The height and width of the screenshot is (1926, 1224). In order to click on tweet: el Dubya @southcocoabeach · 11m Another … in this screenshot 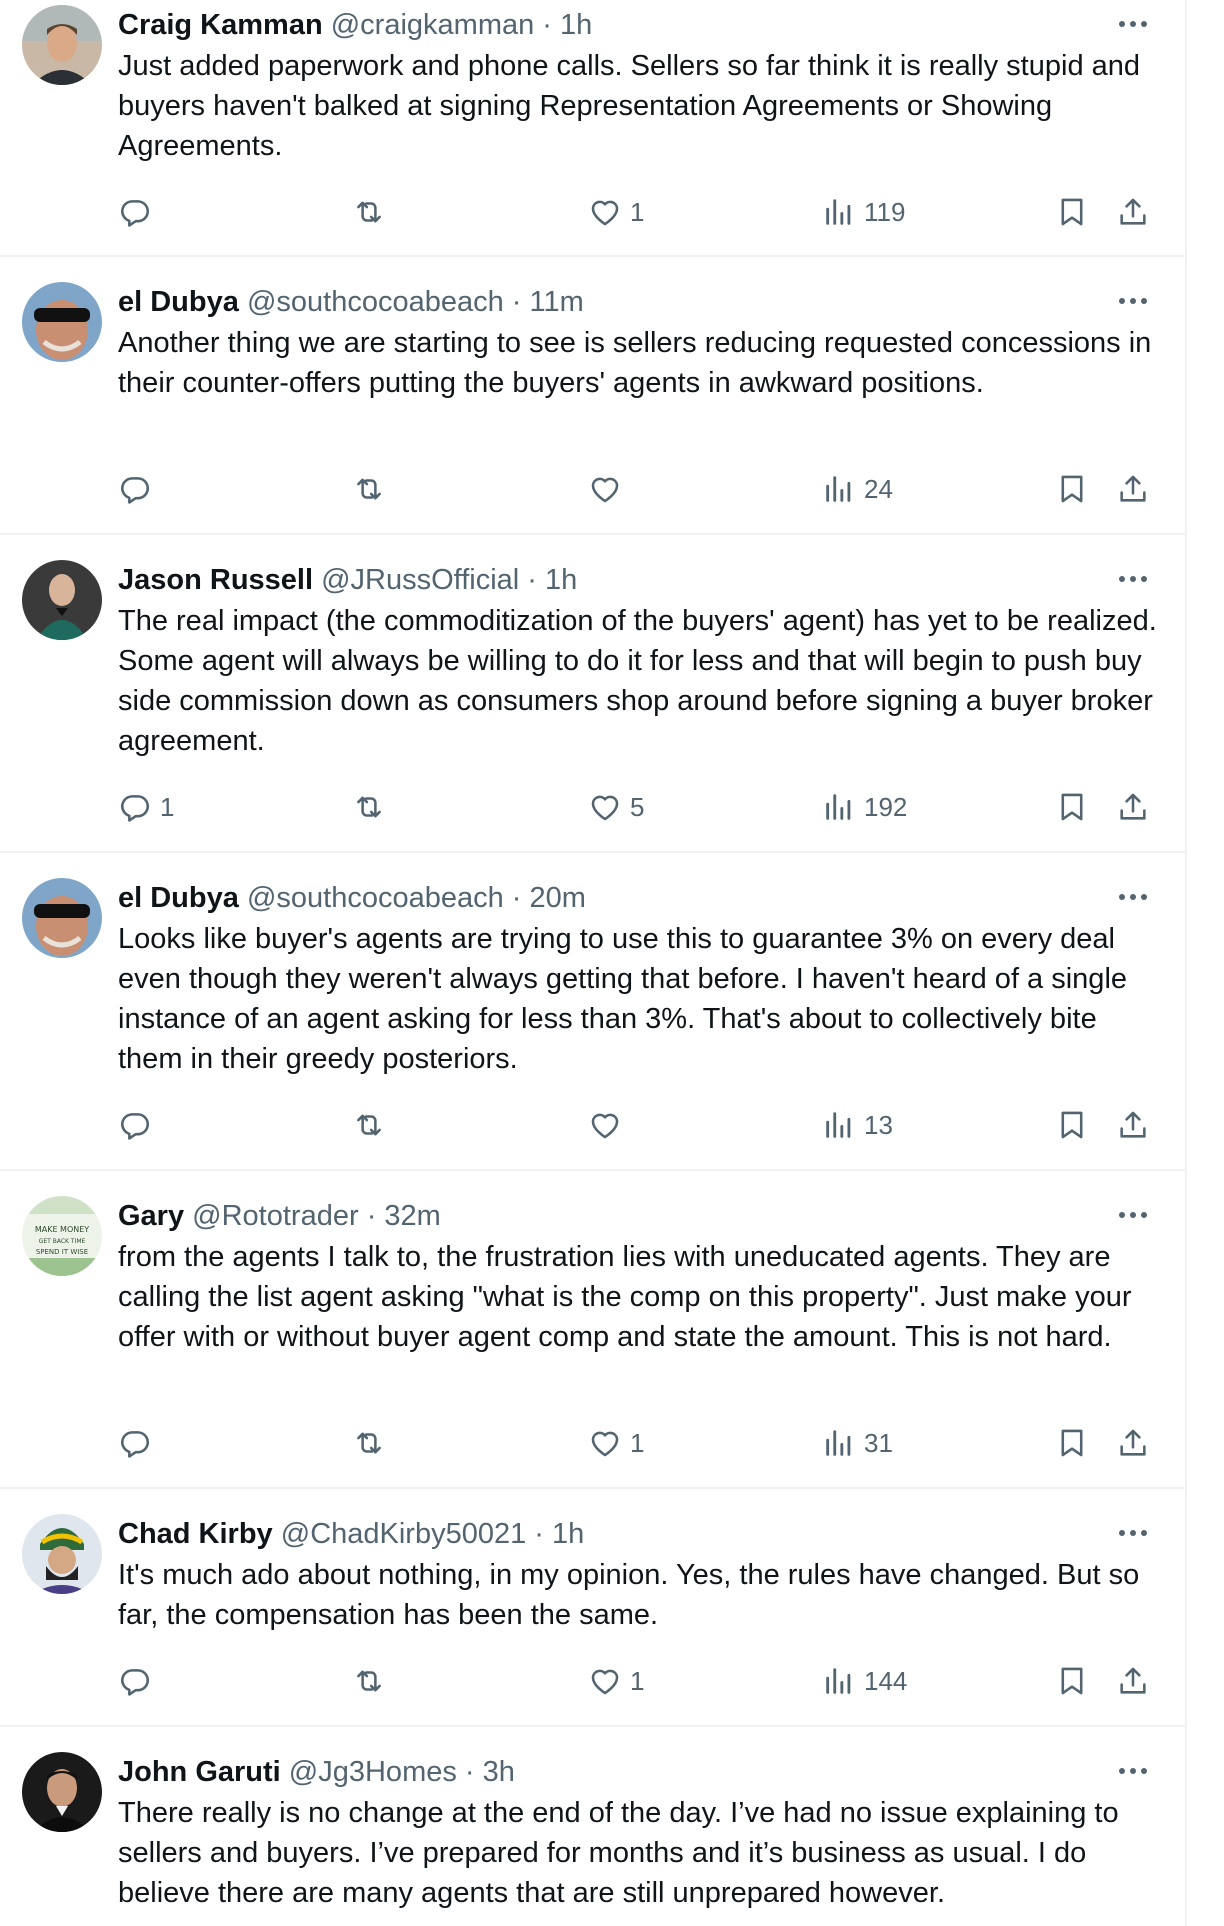, I will do `click(592, 396)`.